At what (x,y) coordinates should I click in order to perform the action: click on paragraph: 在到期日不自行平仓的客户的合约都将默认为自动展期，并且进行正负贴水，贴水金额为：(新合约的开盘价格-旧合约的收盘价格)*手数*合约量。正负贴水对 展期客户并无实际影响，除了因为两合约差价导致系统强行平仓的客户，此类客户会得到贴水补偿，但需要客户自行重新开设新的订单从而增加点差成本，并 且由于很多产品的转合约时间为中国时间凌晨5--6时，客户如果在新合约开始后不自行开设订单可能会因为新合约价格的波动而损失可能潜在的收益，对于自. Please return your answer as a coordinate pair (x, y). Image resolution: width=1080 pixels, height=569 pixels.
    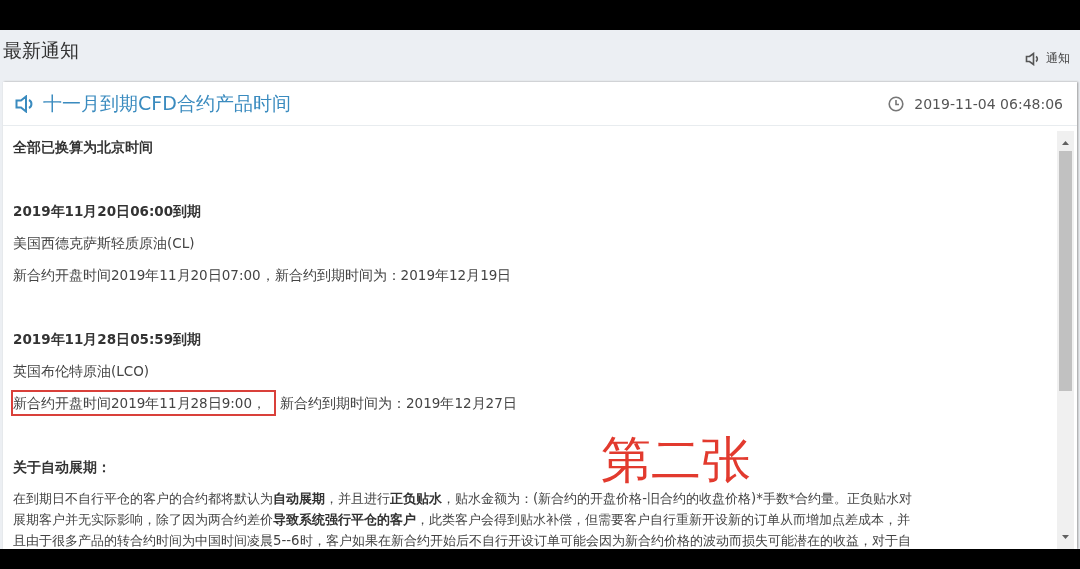
    Looking at the image, I should click on (463, 519).